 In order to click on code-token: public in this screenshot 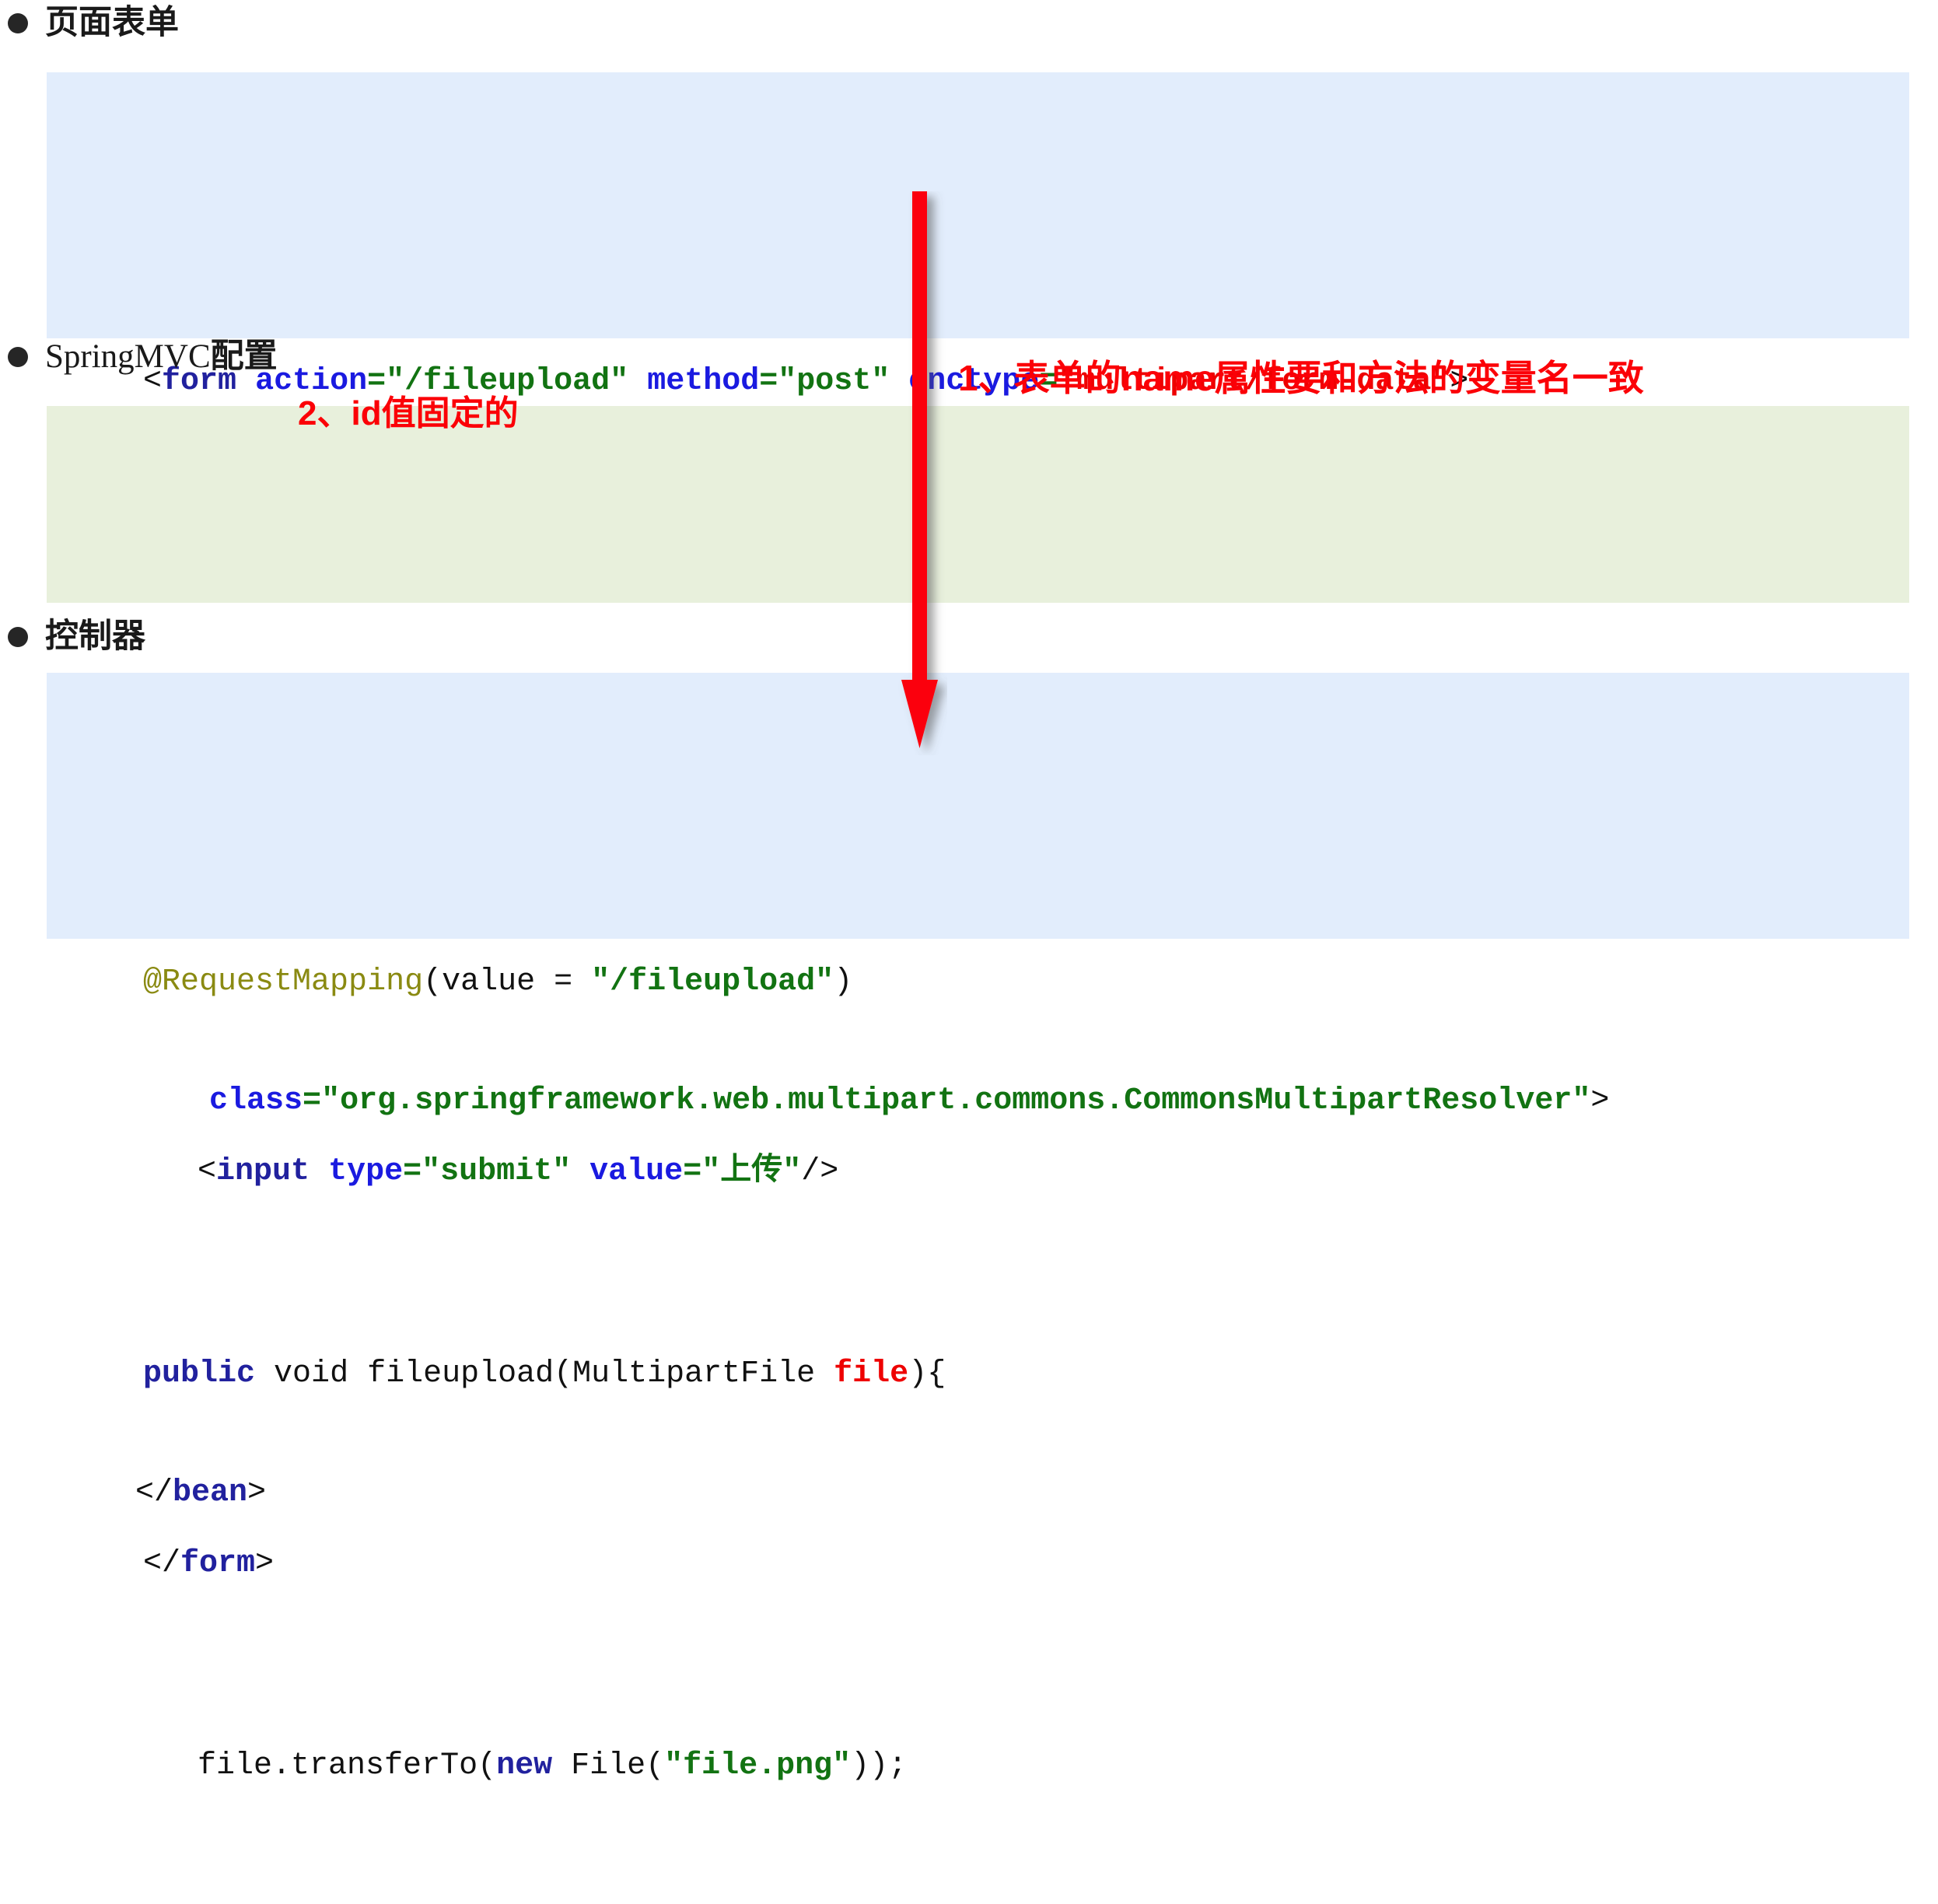, I will do `click(199, 1374)`.